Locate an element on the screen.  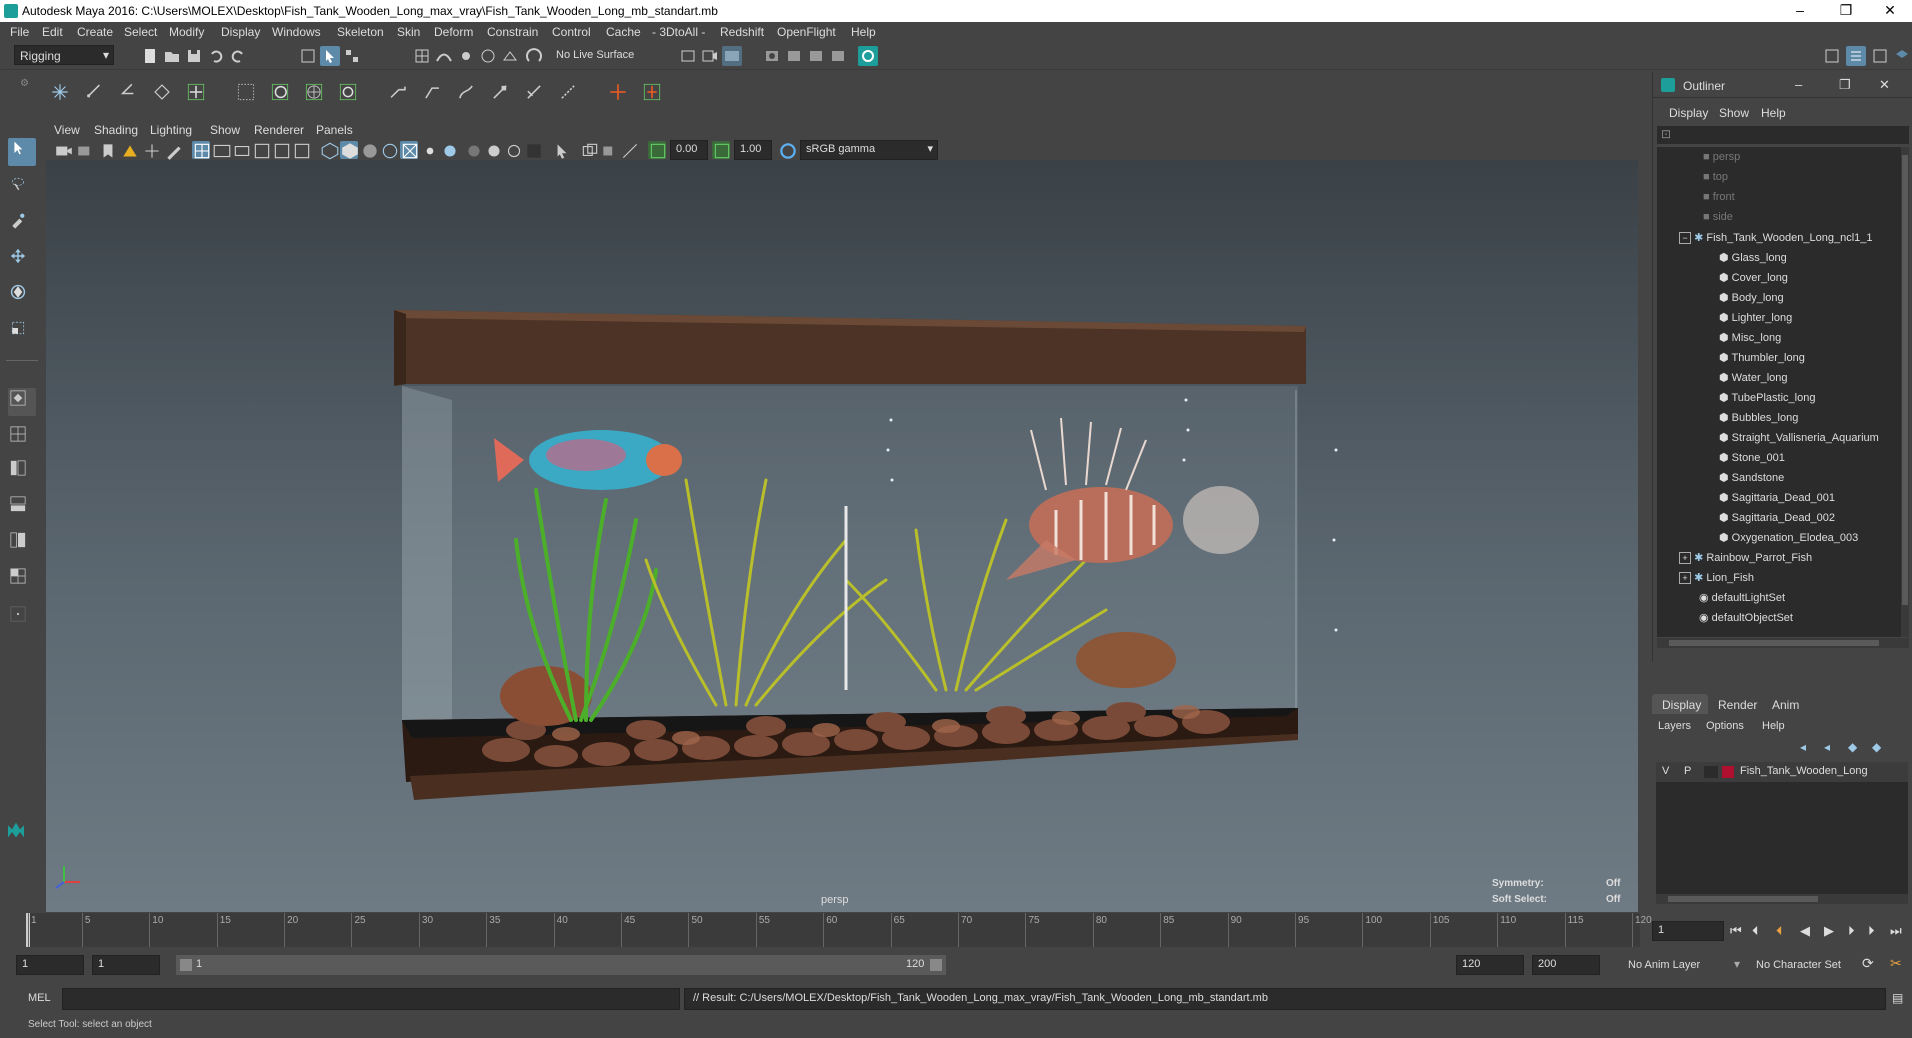
menu-cache: Cache is located at coordinates (623, 32).